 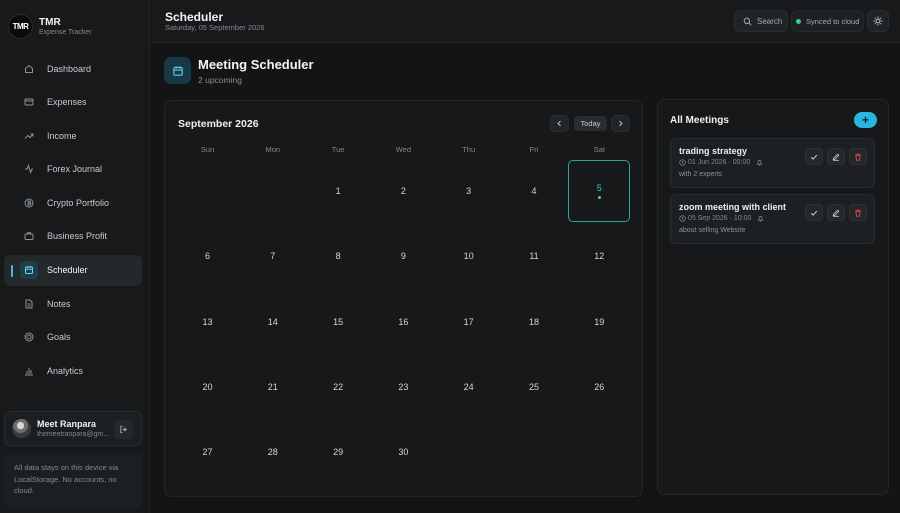 What do you see at coordinates (73, 102) in the screenshot?
I see `sidebar-item-expenses: Expenses` at bounding box center [73, 102].